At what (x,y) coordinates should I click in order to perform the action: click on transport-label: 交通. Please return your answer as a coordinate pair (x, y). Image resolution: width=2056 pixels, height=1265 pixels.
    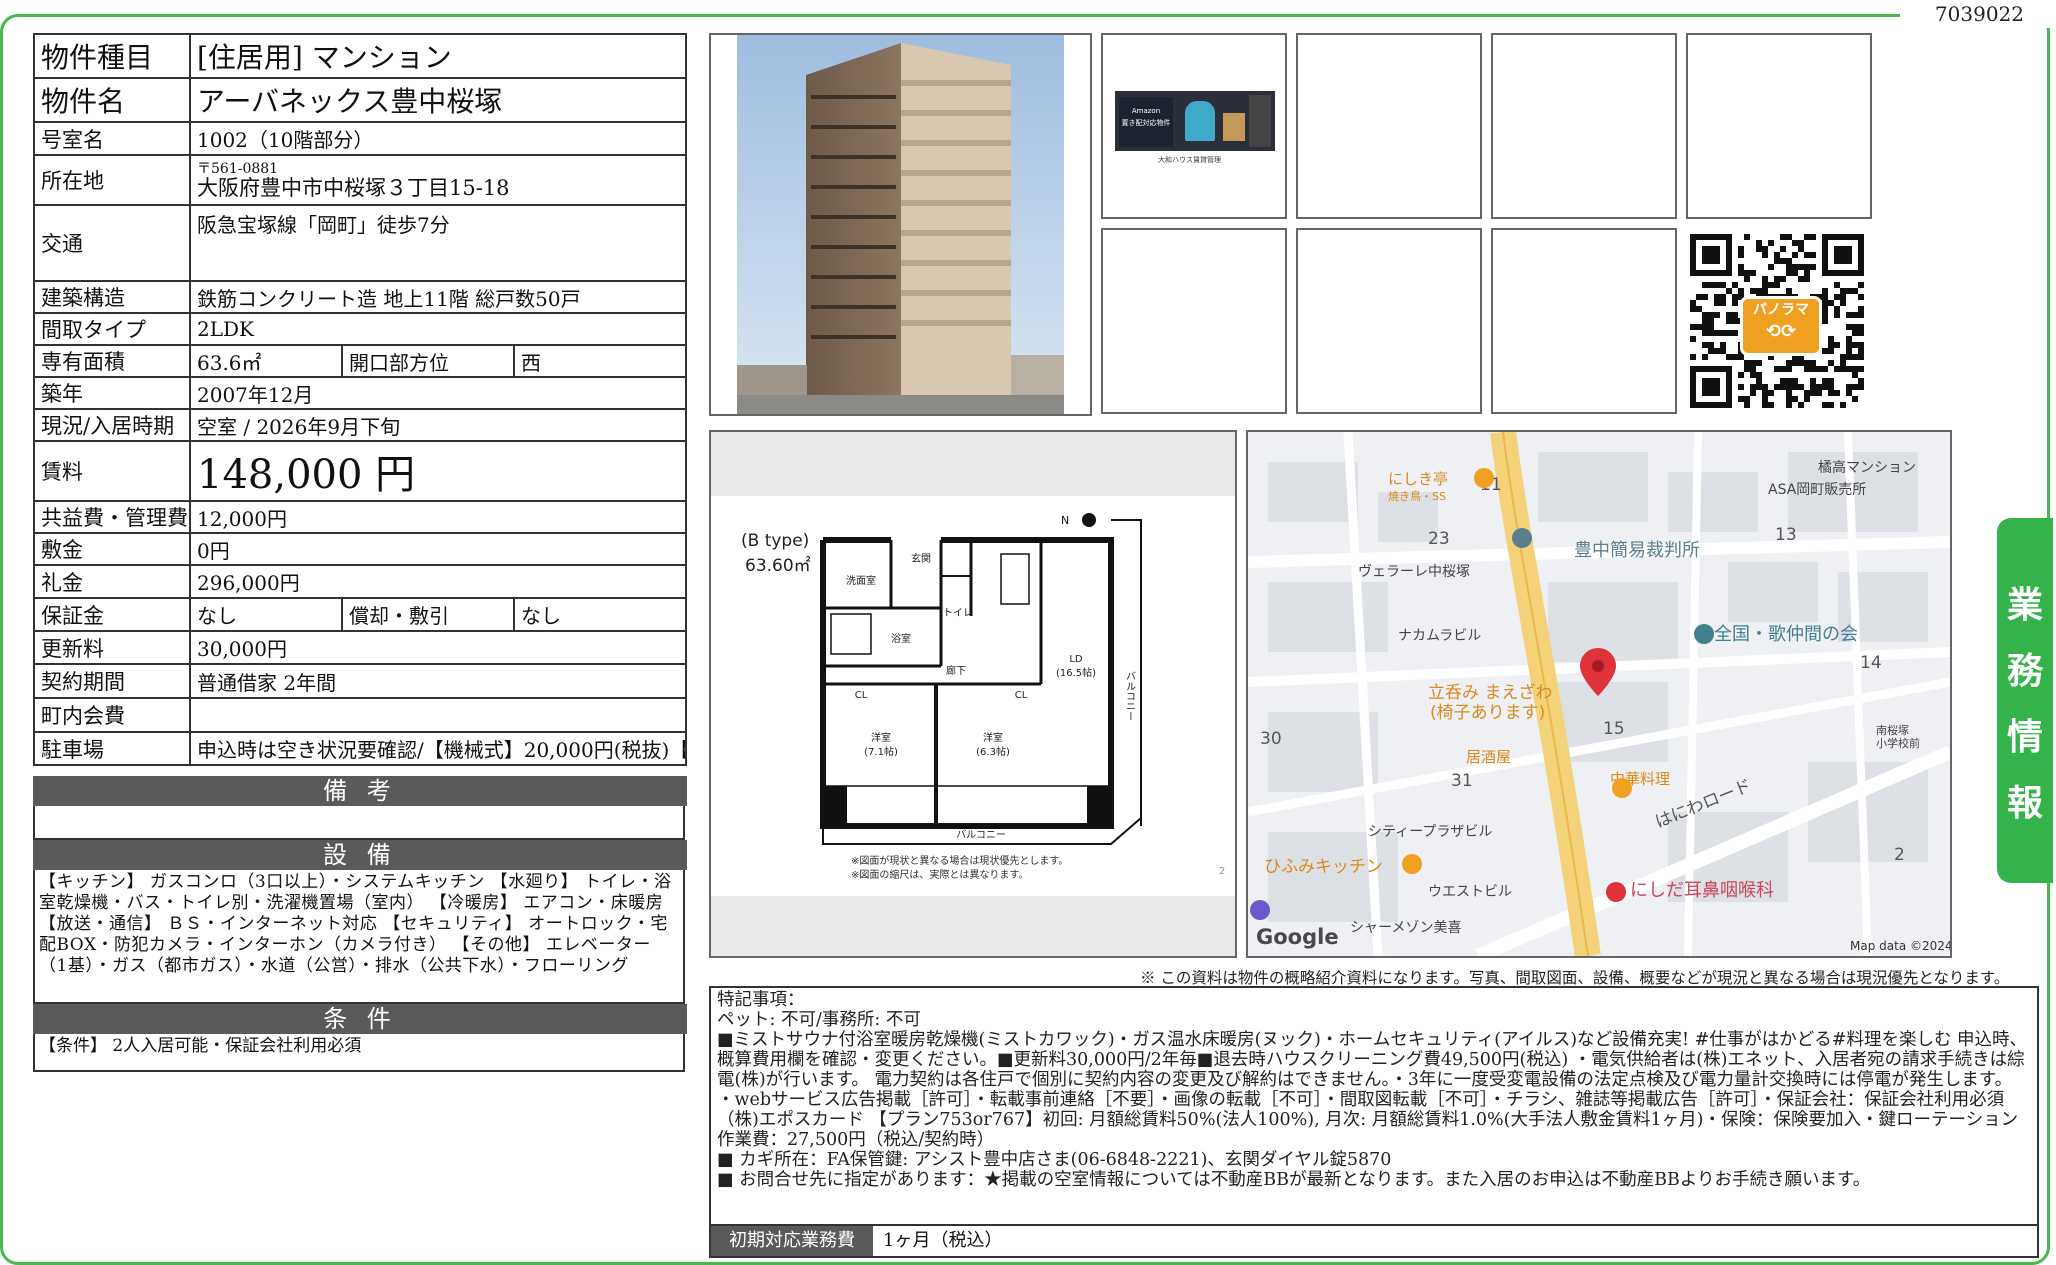
    Looking at the image, I should click on (112, 243).